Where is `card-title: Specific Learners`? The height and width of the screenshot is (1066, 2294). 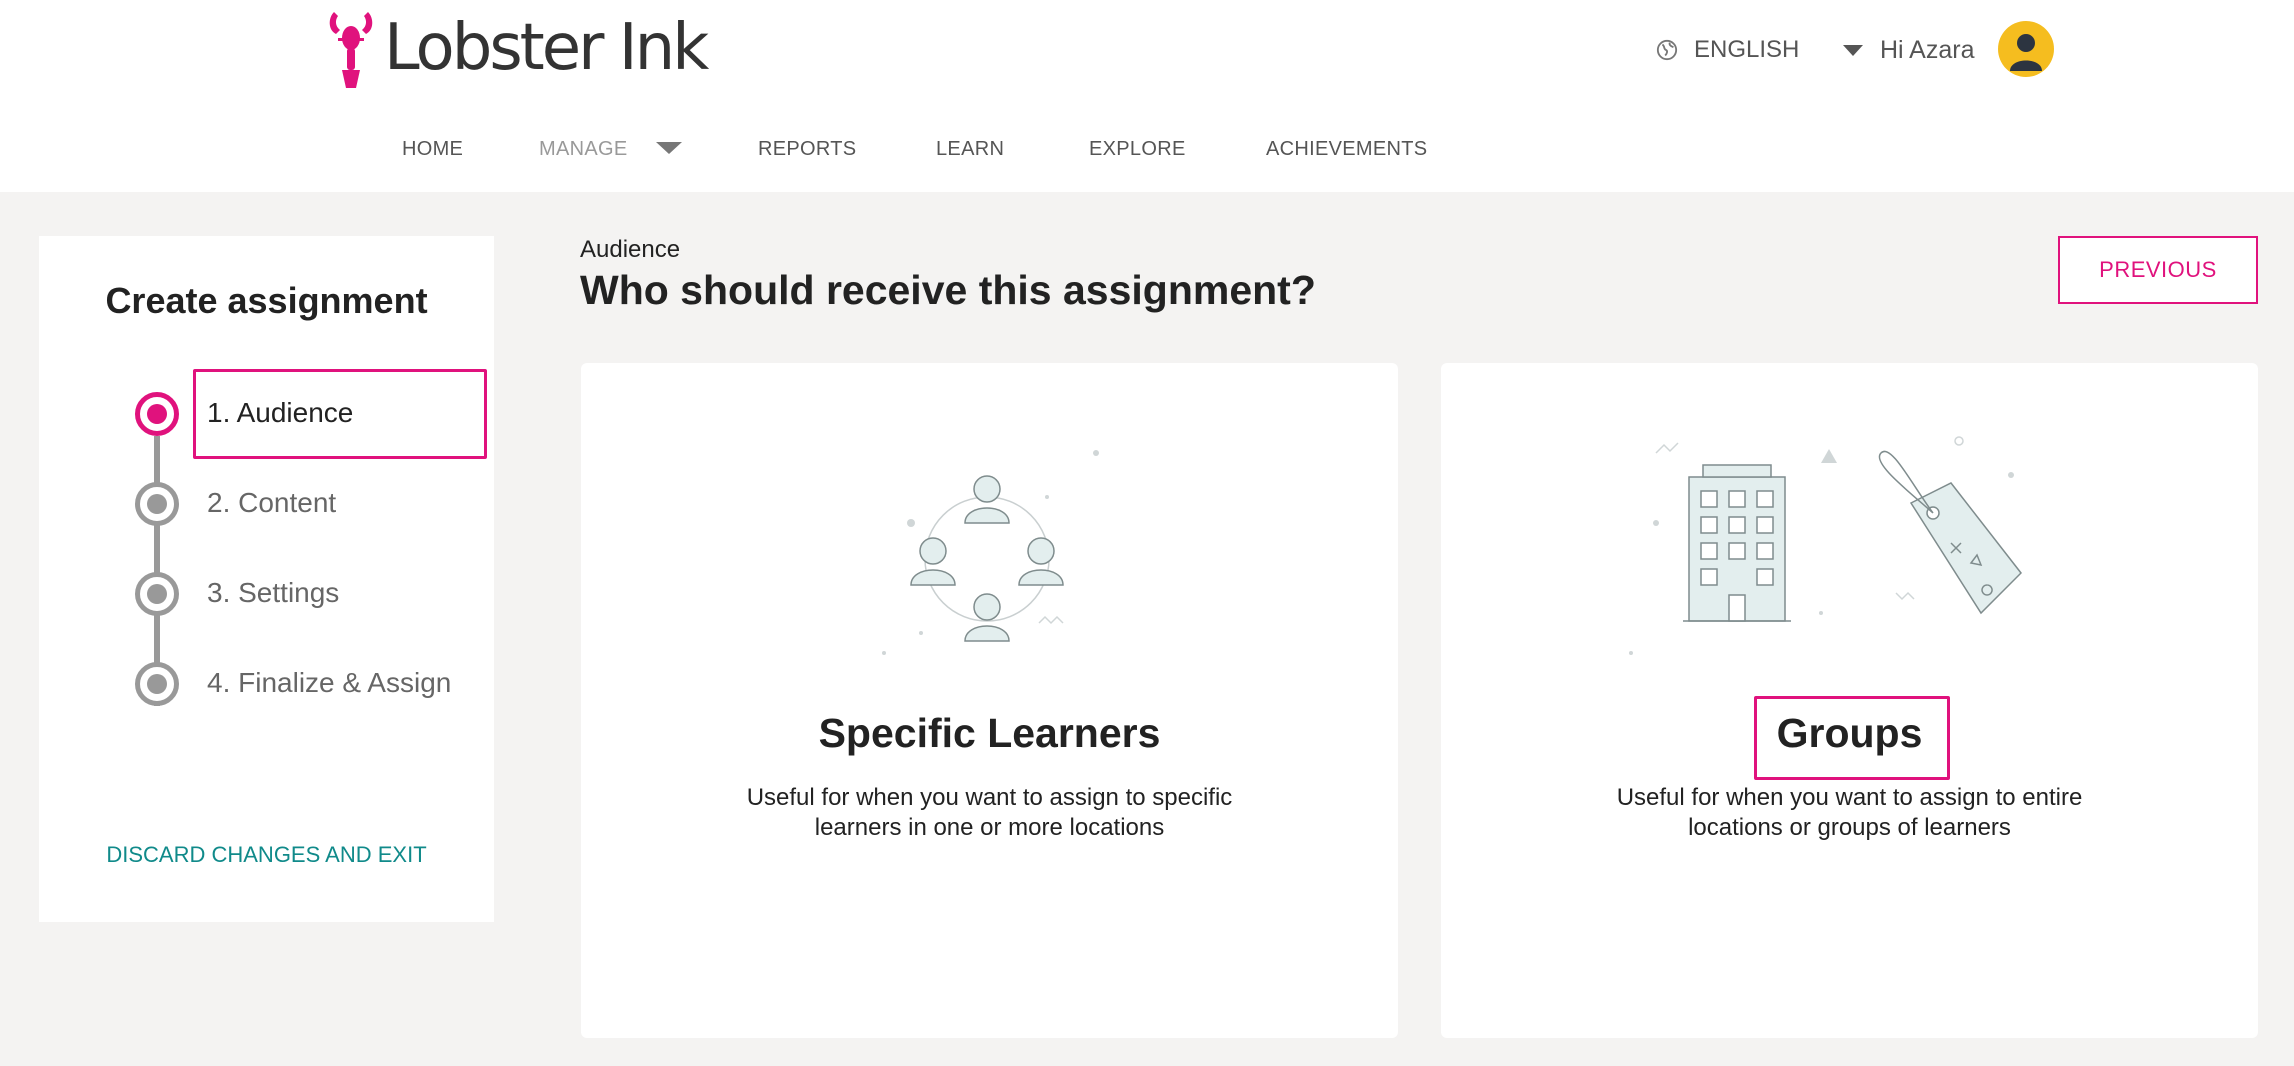 card-title: Specific Learners is located at coordinates (989, 733).